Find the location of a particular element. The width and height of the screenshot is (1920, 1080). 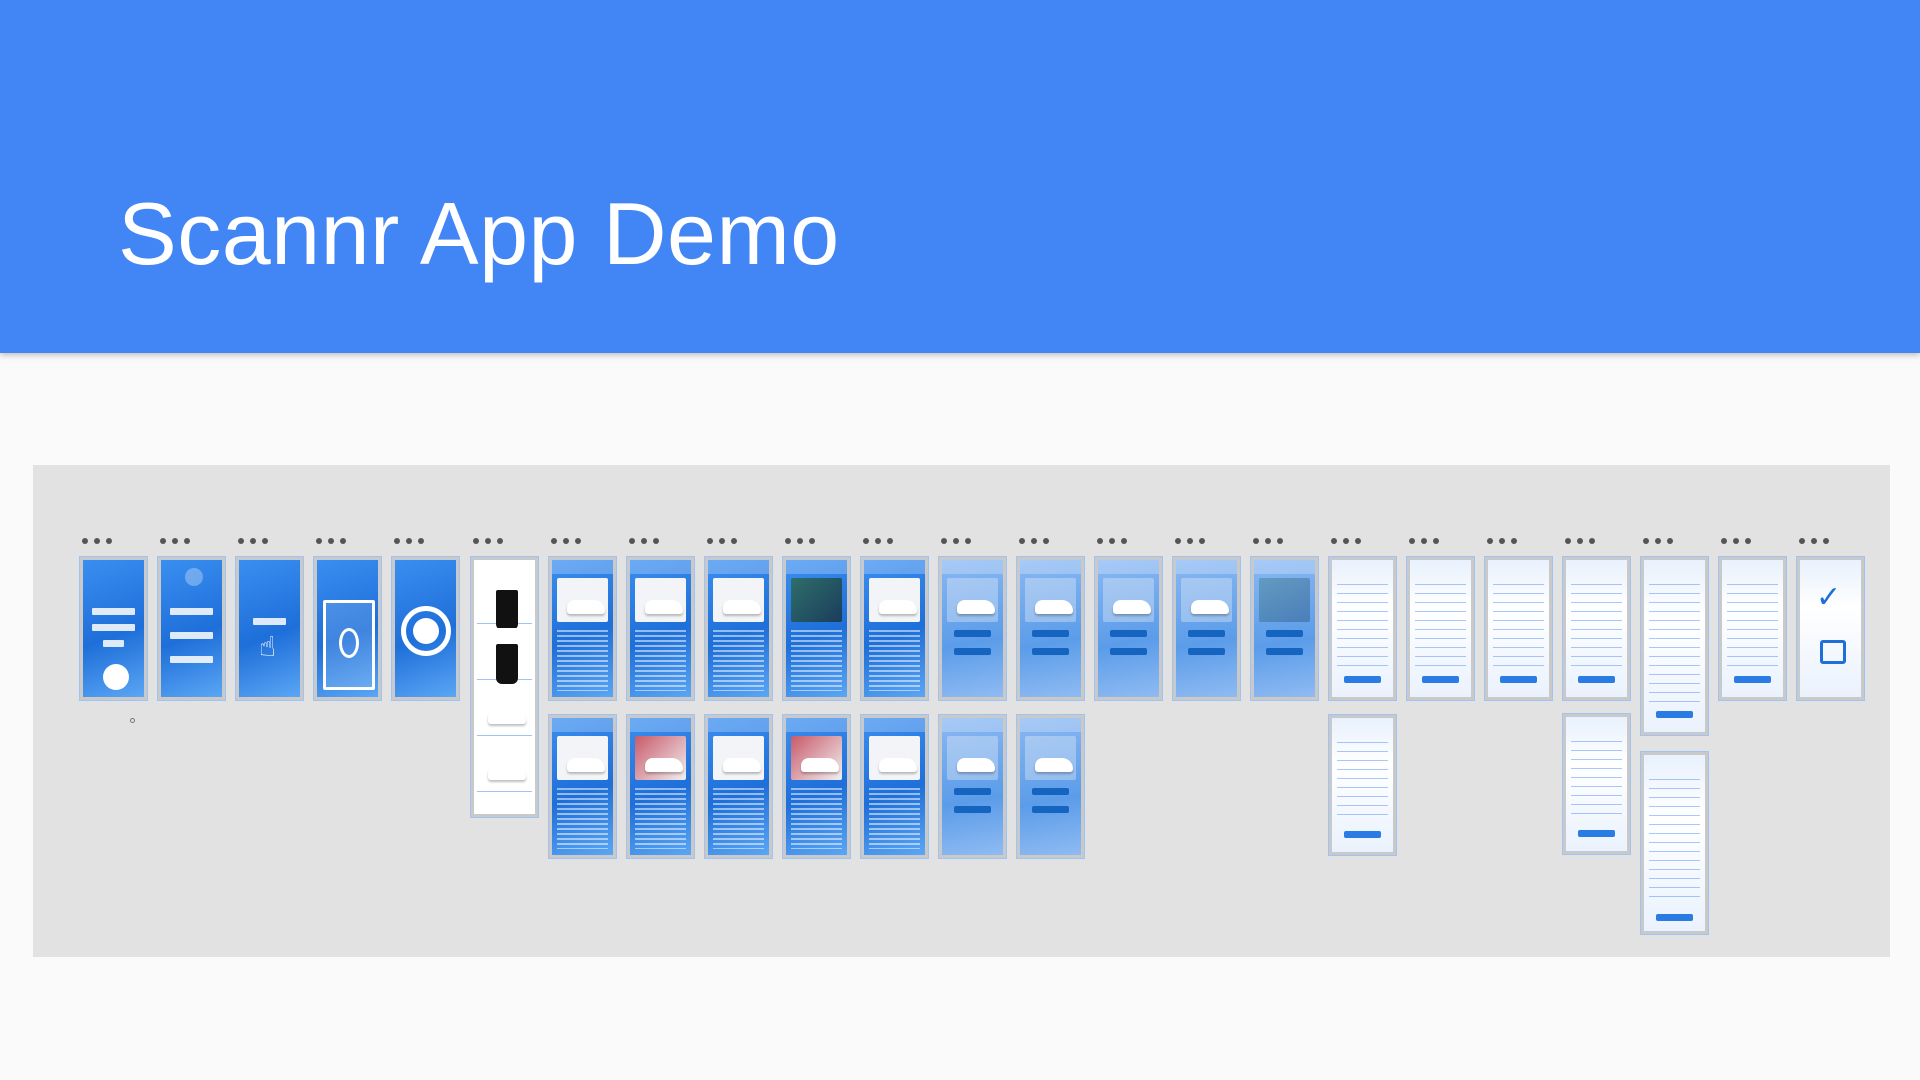

slide-title: Scannr App Demo is located at coordinates (479, 233).